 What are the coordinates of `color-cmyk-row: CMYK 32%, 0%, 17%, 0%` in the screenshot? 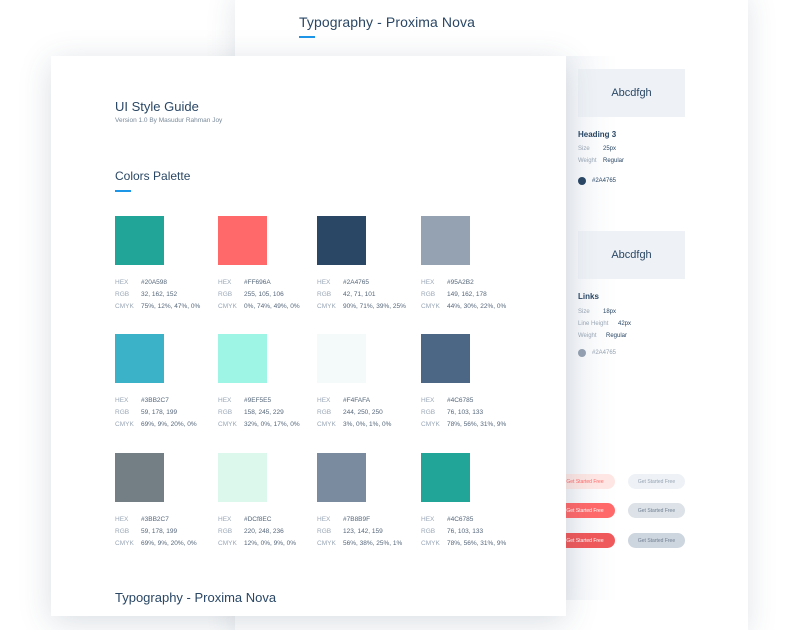 It's located at (259, 424).